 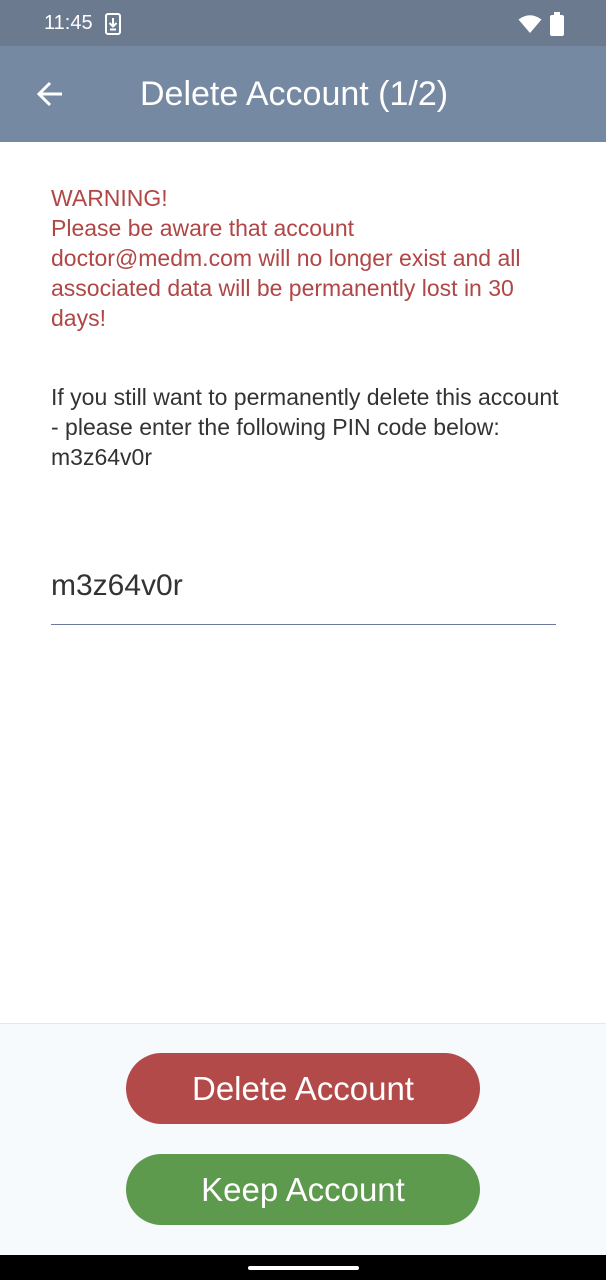 I want to click on system-nav-bar, so click(x=303, y=1267).